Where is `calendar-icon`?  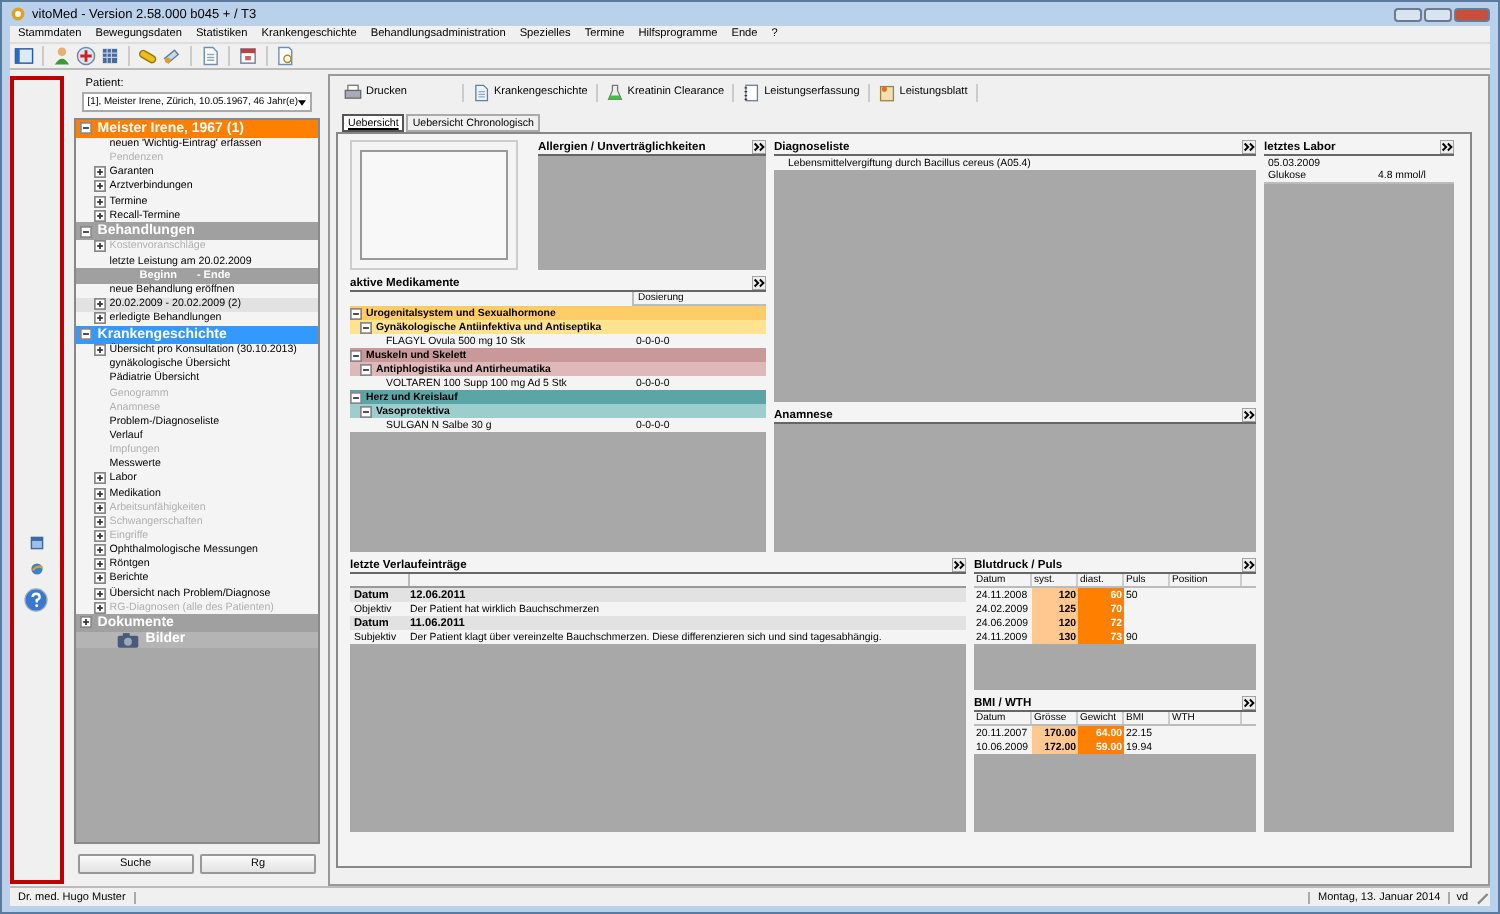
calendar-icon is located at coordinates (248, 56).